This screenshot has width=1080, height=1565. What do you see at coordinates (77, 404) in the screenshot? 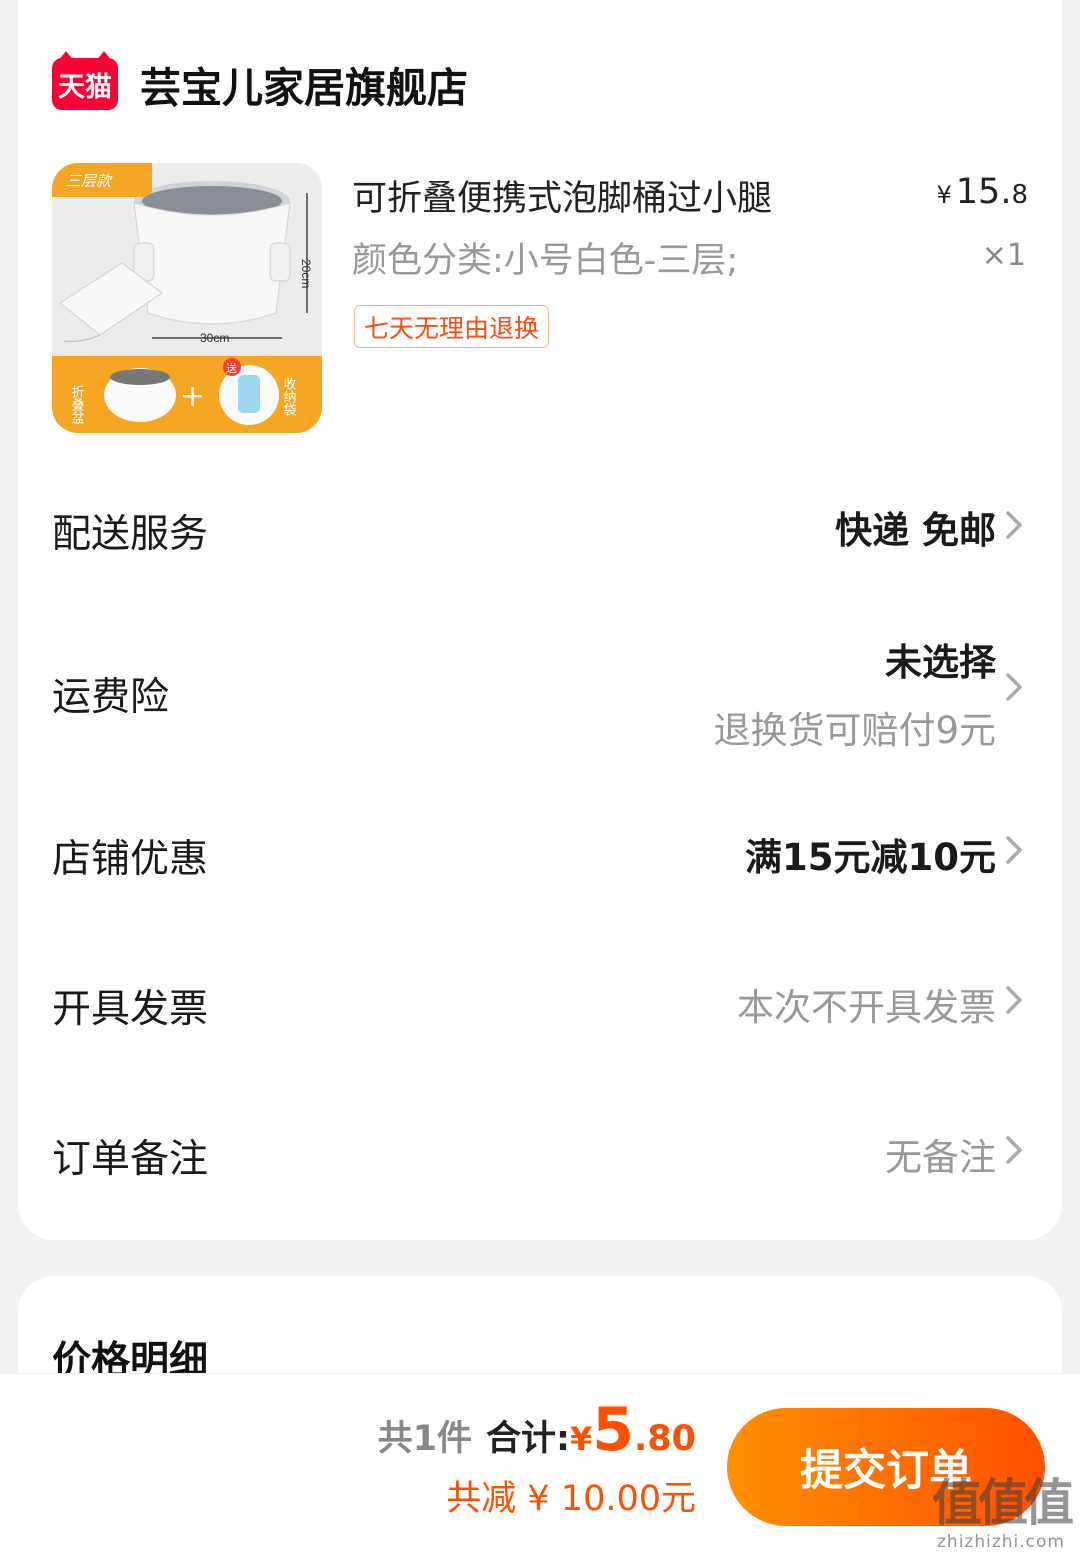
I see `left-caption: 折叠盆` at bounding box center [77, 404].